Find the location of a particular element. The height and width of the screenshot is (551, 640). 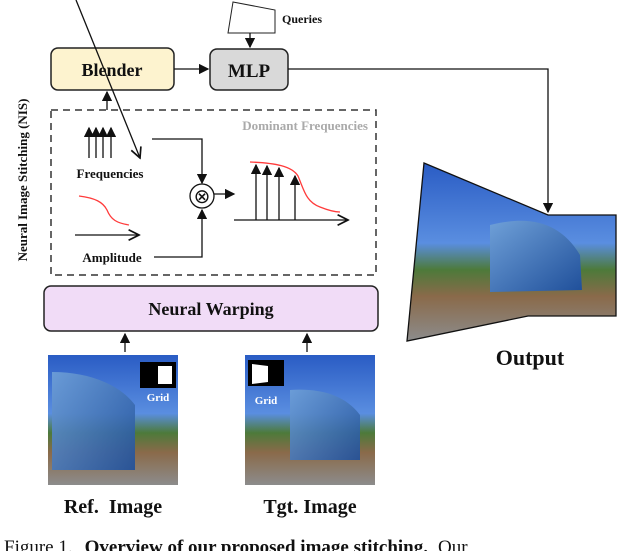

side-label: Neural Image Stitching (NIS) is located at coordinates (22, 180).